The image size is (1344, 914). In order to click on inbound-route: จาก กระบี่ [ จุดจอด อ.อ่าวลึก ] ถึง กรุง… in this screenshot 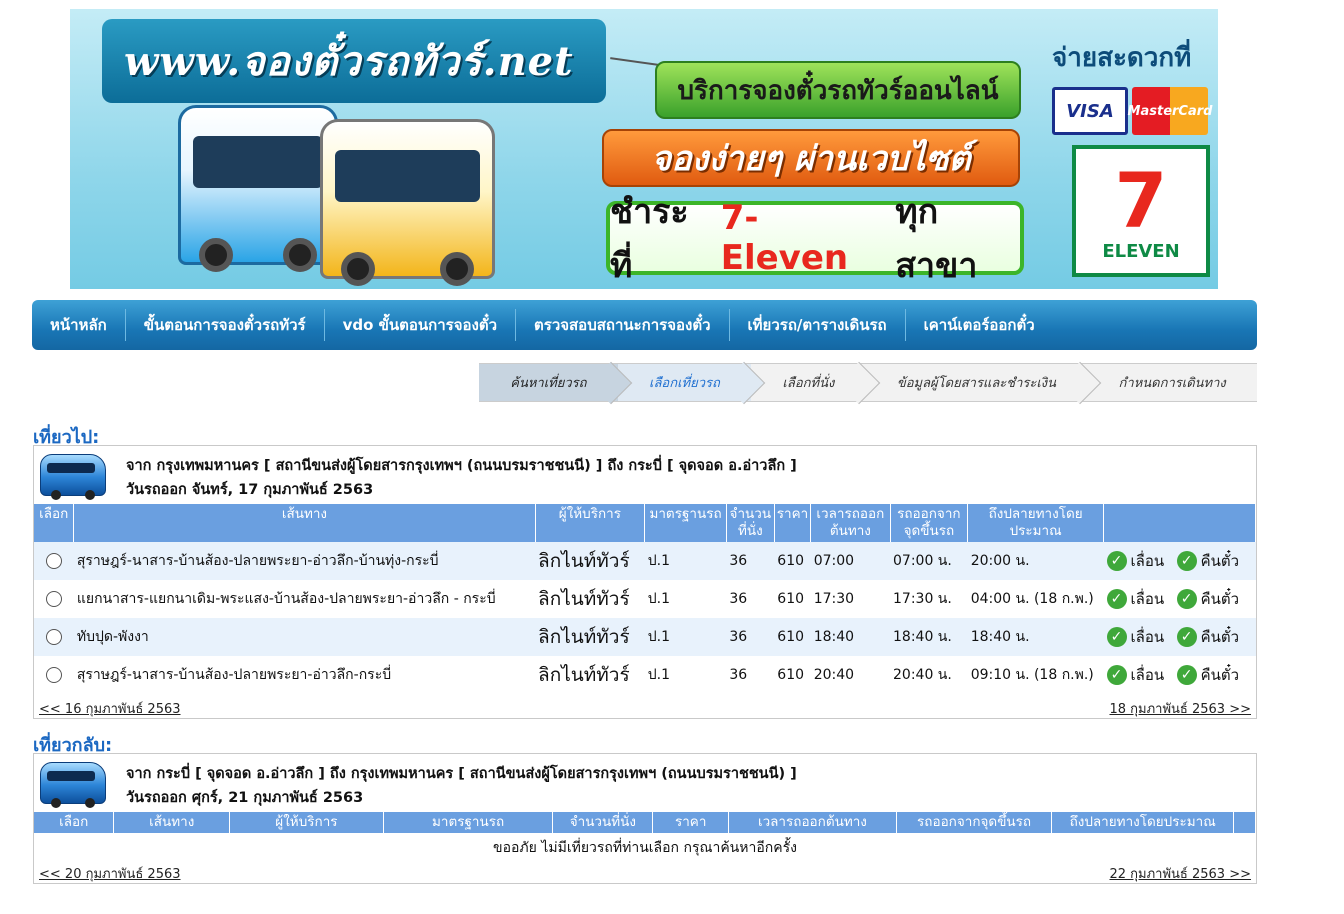, I will do `click(461, 774)`.